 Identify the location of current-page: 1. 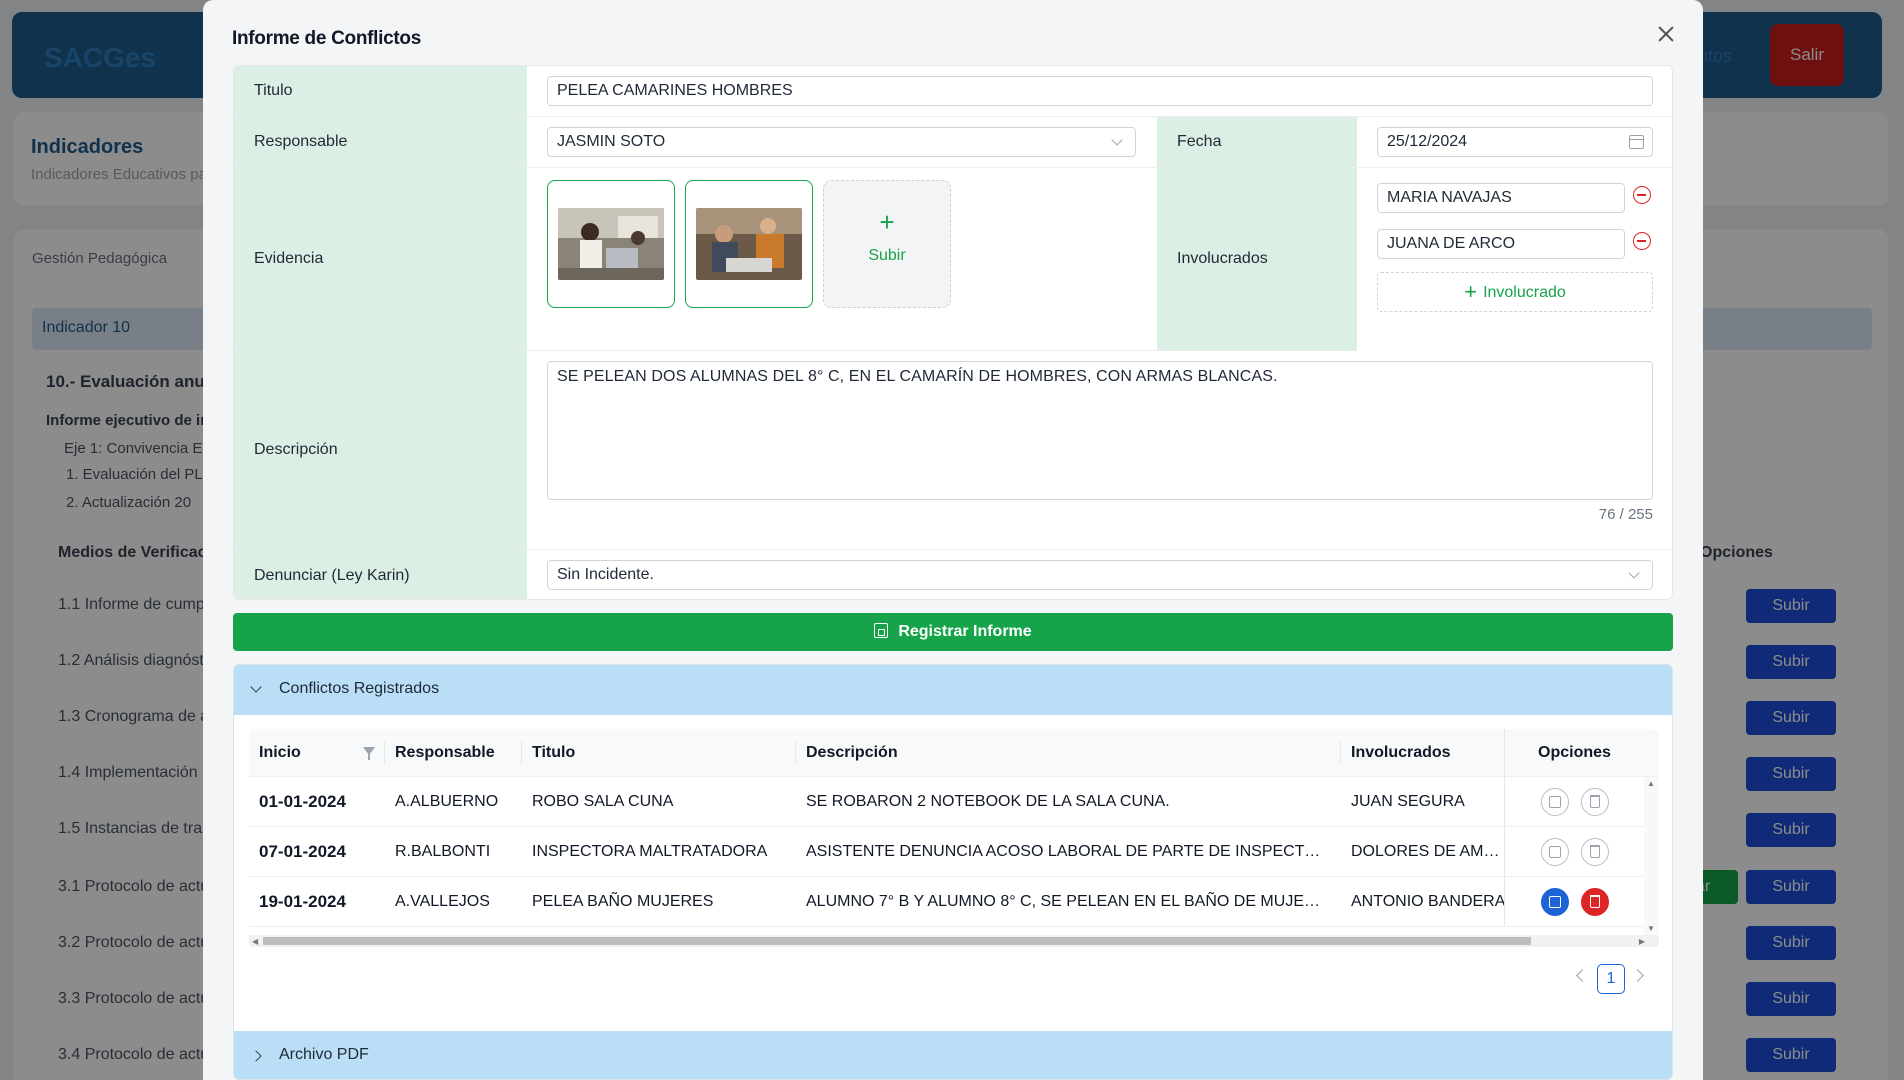
(1611, 979).